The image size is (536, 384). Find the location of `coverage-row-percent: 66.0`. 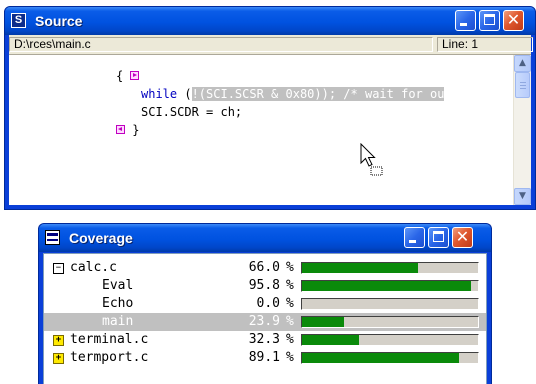

coverage-row-percent: 66.0 is located at coordinates (264, 267).